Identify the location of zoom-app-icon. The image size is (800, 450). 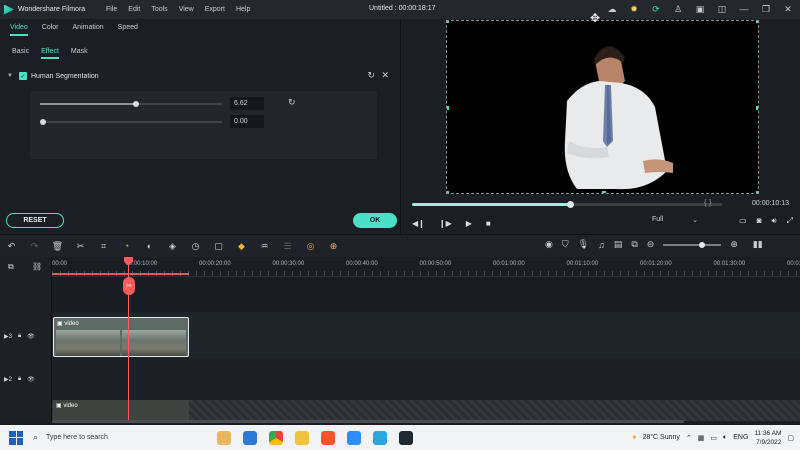
(354, 437).